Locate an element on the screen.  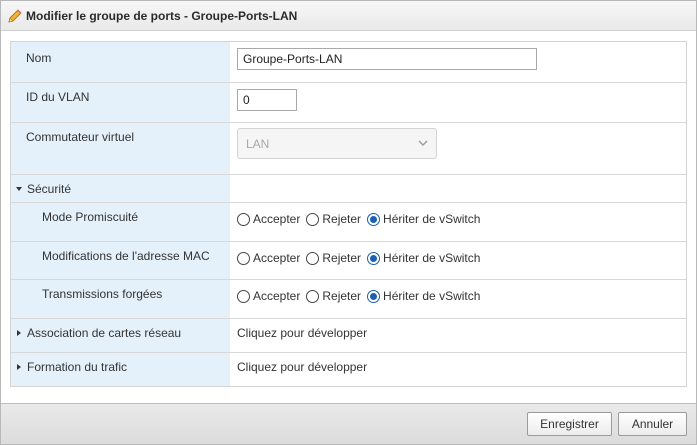
vswitch-select: LAN is located at coordinates (337, 143).